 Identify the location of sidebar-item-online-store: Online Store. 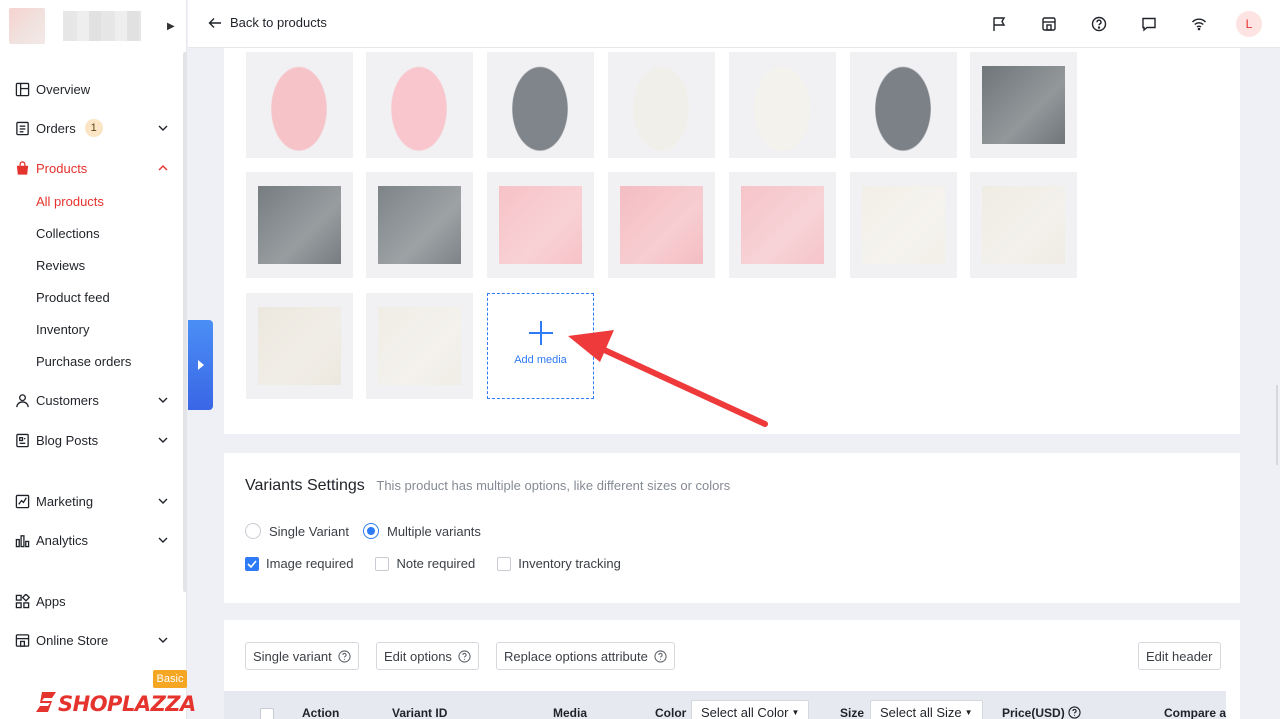
(91, 640).